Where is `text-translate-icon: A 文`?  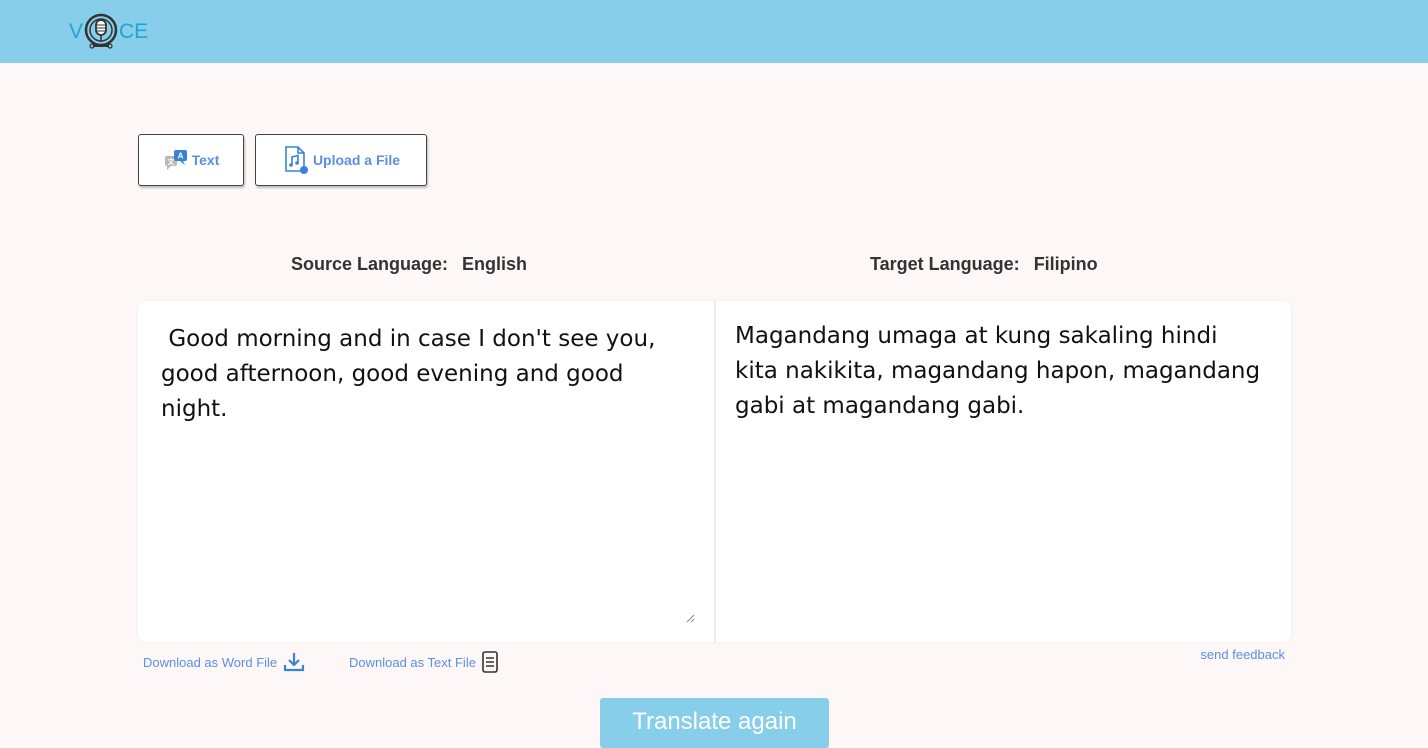 text-translate-icon: A 文 is located at coordinates (175, 160).